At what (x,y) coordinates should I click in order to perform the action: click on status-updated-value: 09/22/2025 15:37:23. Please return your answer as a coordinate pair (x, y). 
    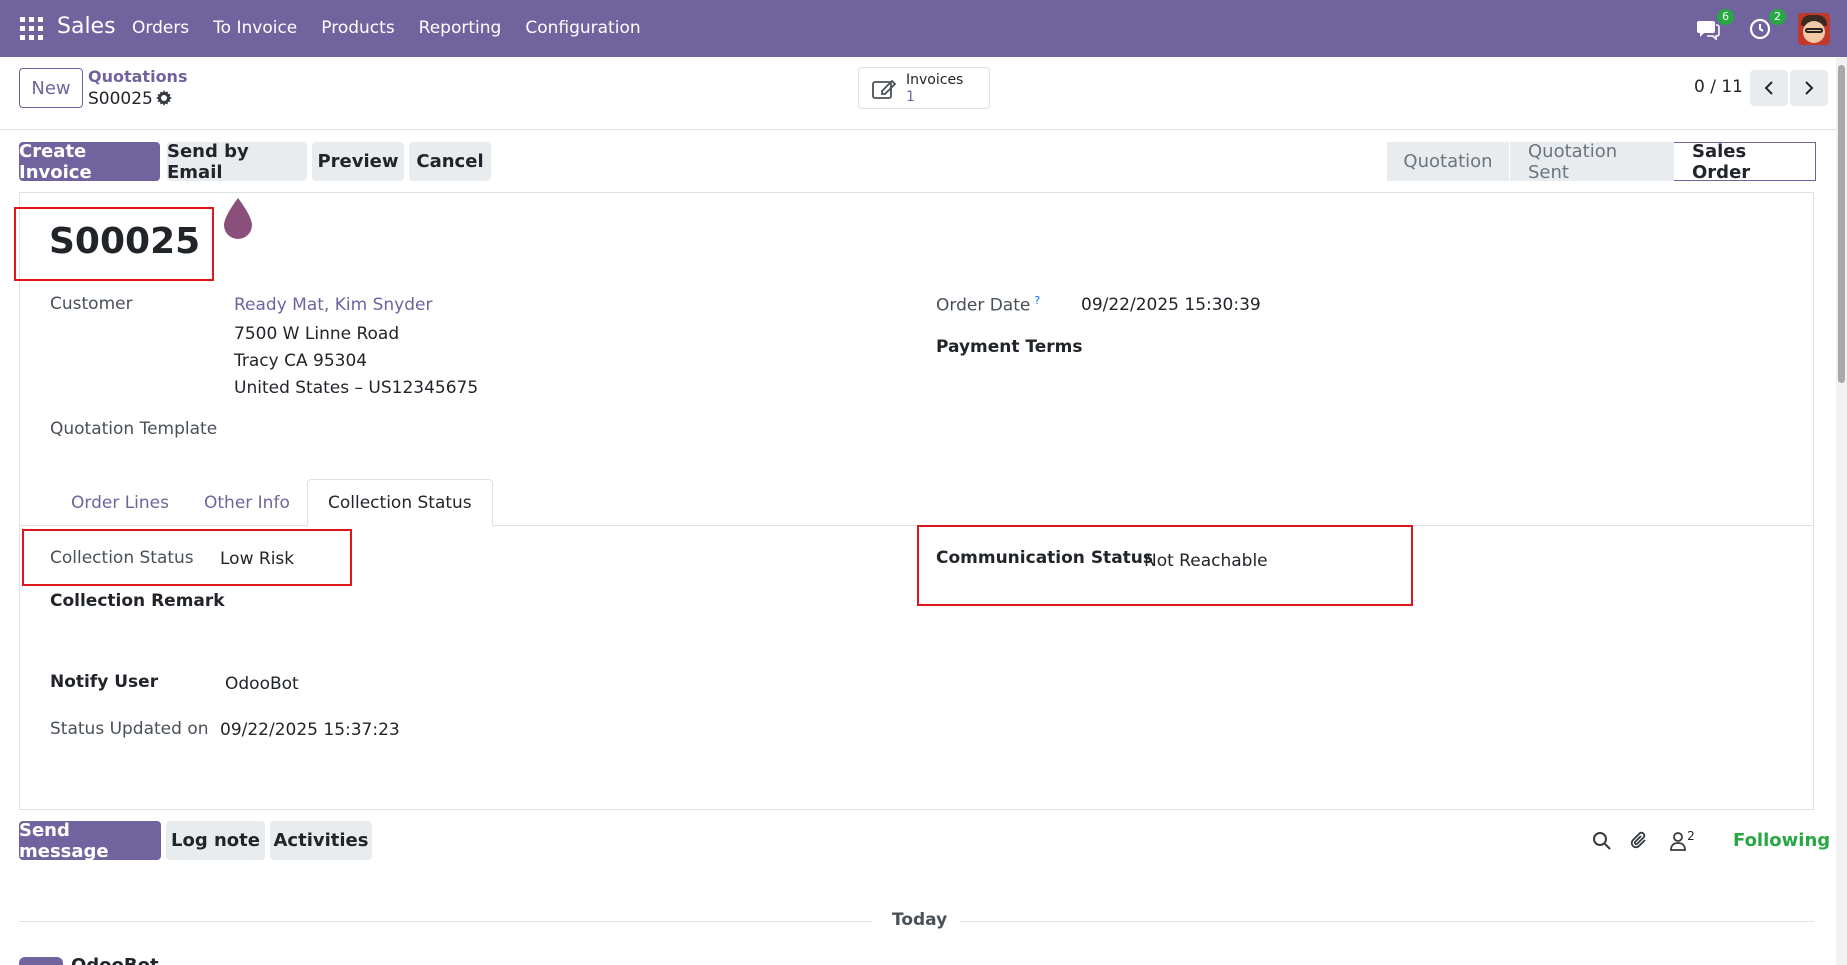
    Looking at the image, I should click on (310, 730).